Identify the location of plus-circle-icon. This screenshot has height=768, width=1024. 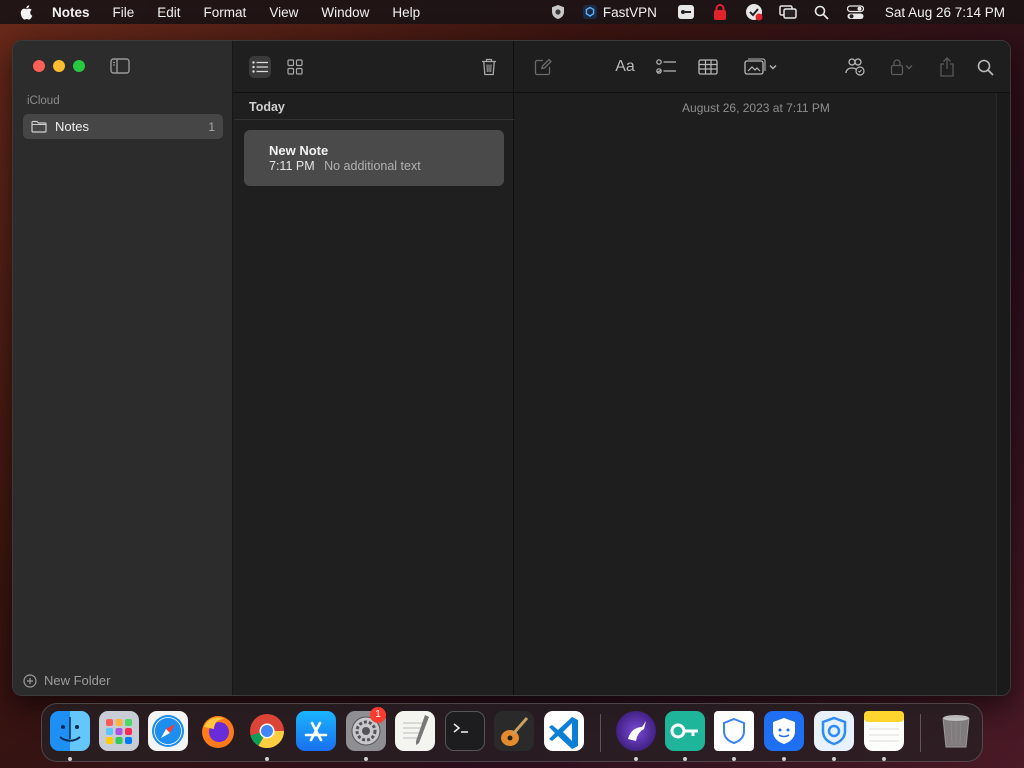
(30, 680).